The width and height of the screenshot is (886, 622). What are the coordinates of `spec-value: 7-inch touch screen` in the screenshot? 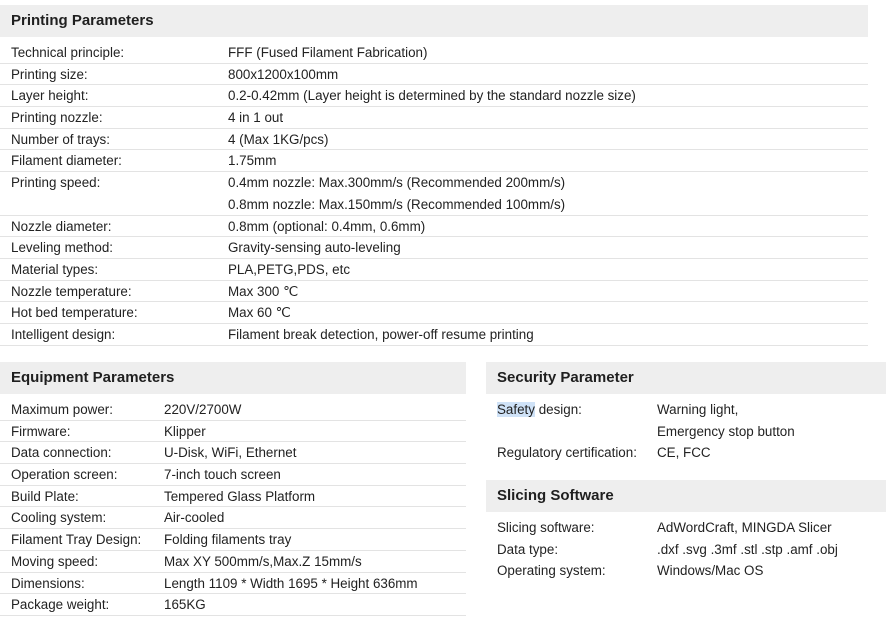 It's located at (222, 475).